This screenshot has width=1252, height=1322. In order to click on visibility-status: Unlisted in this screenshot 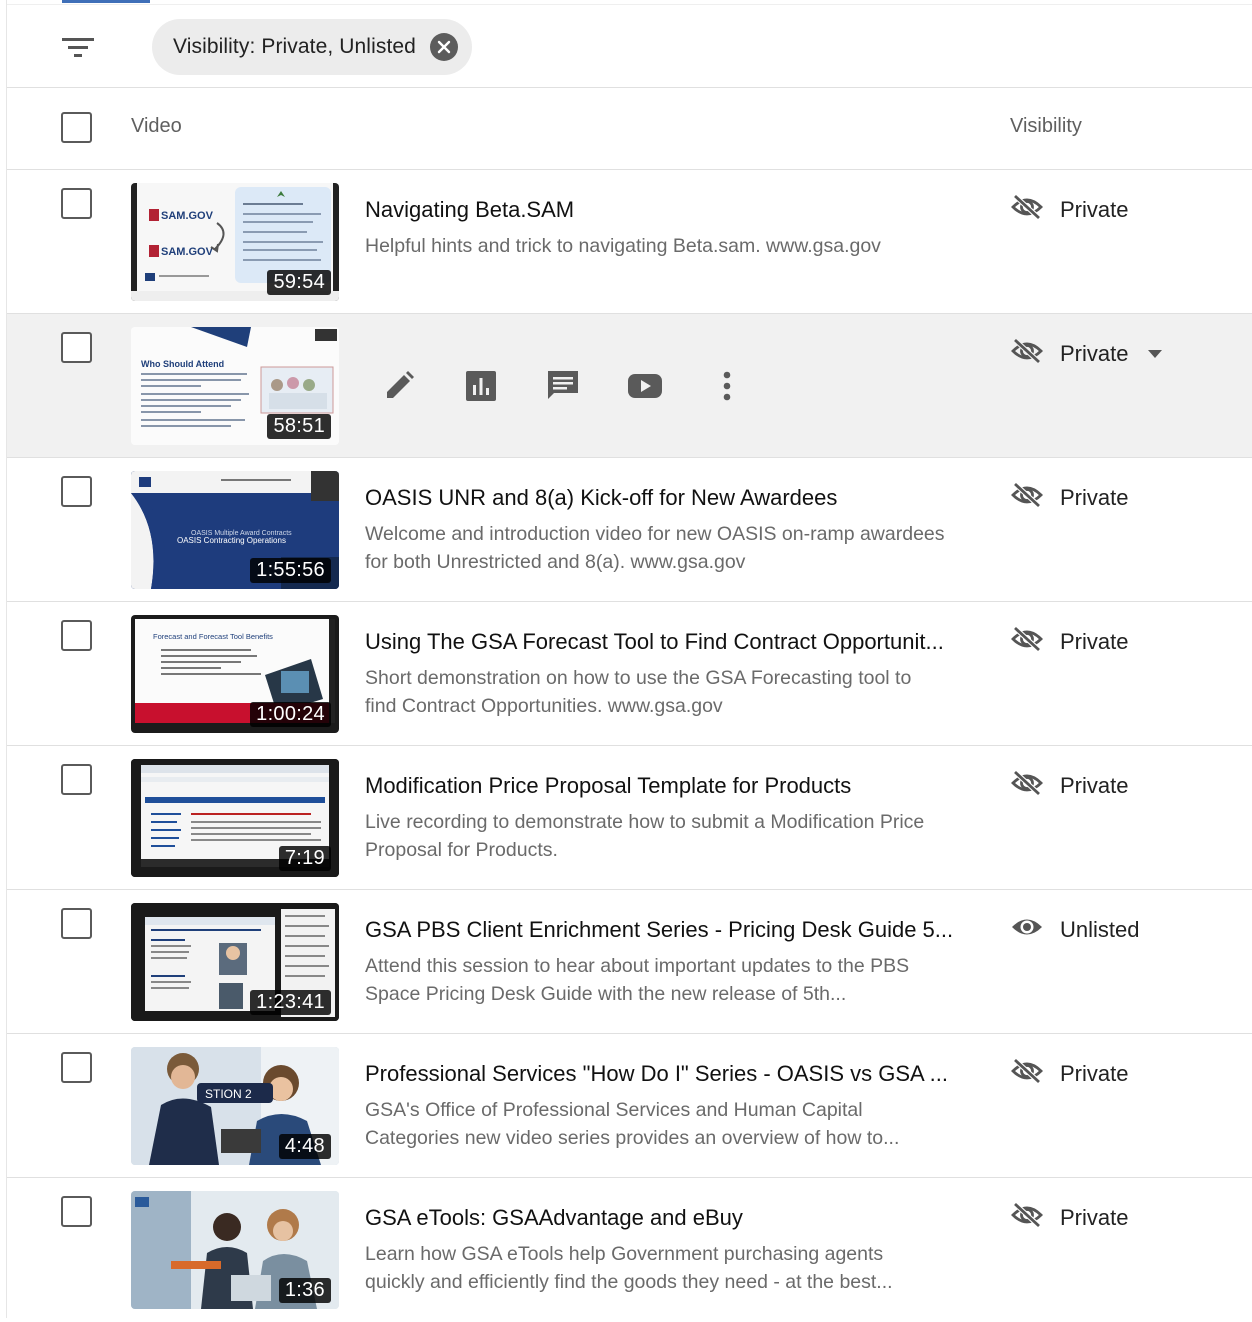, I will do `click(1074, 929)`.